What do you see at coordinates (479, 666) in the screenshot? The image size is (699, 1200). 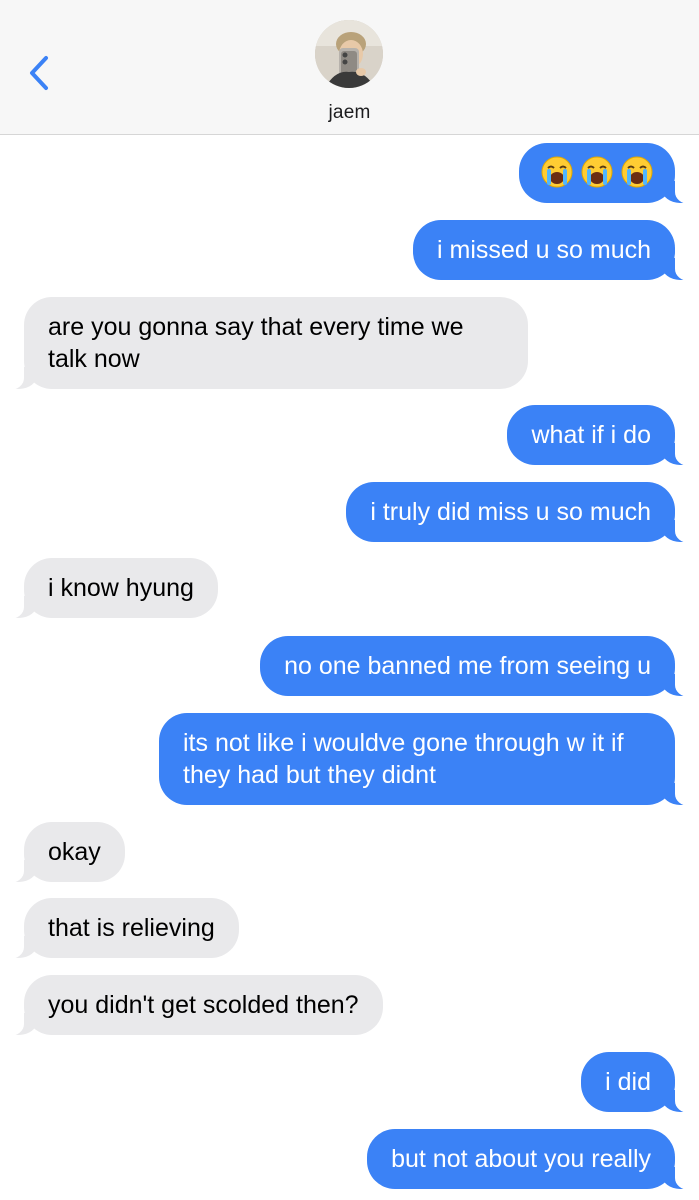 I see `message-bubble-outgoing: no one banned me from seeing u` at bounding box center [479, 666].